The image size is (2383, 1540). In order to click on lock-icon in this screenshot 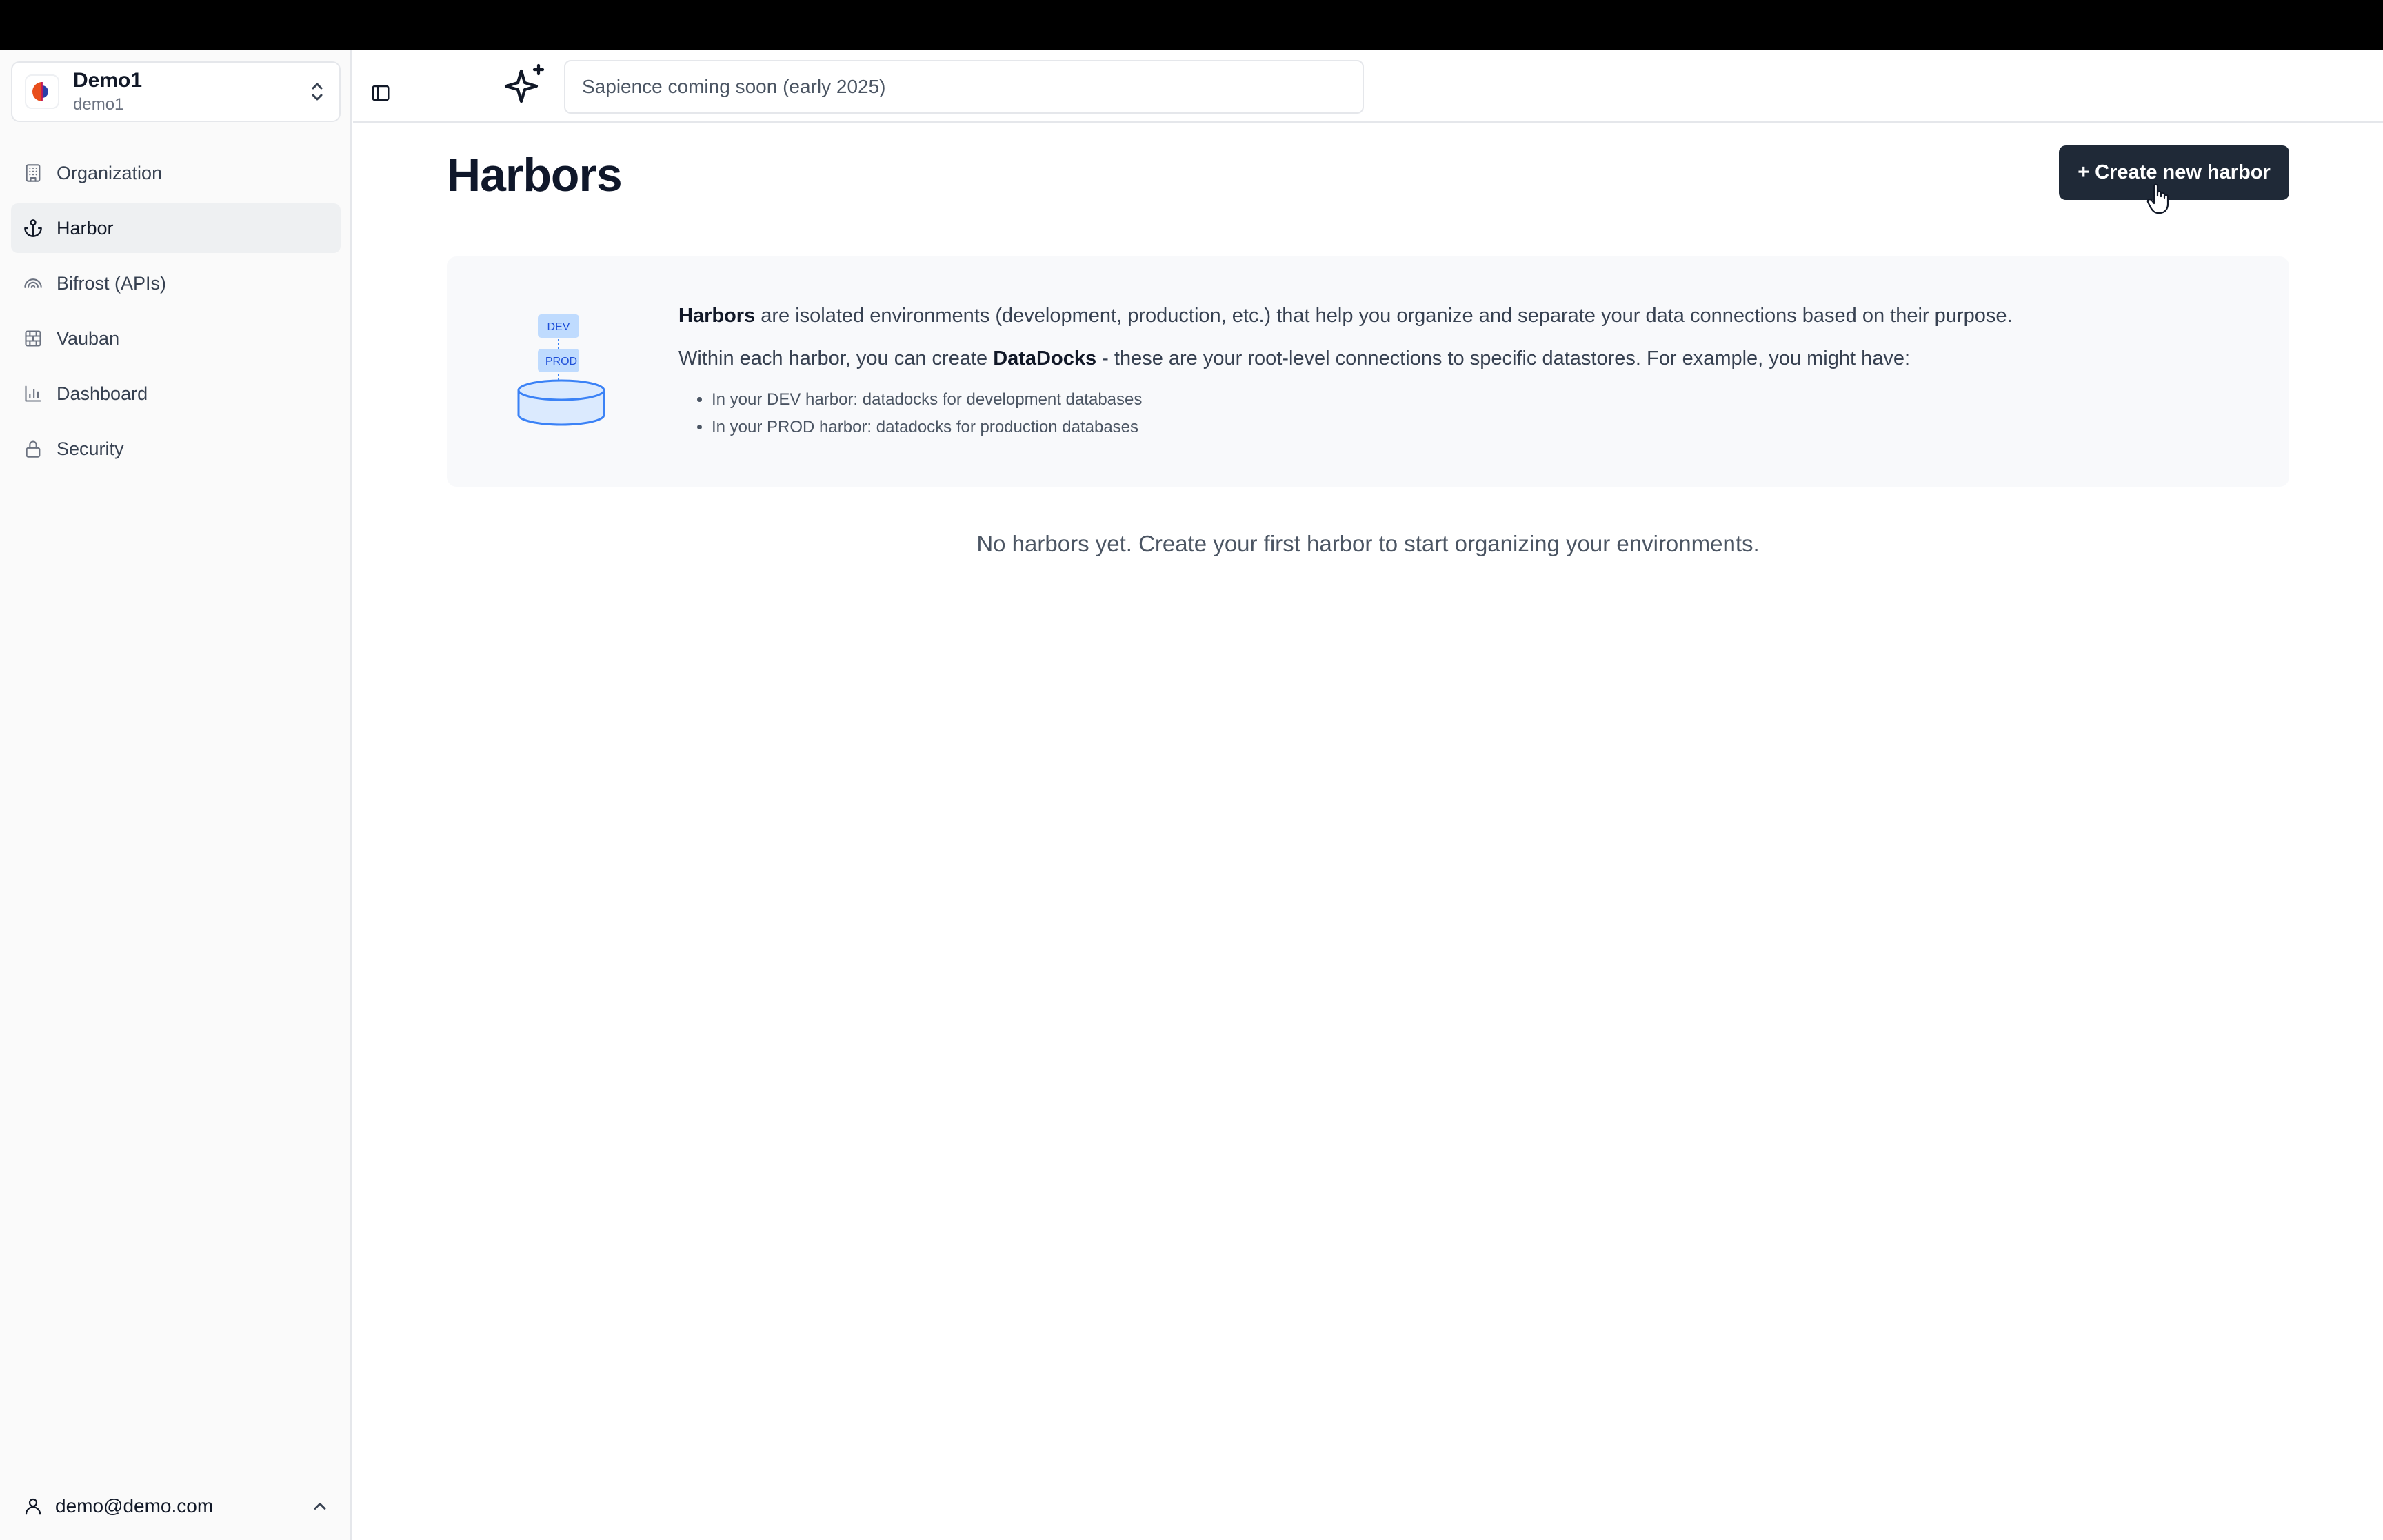, I will do `click(33, 449)`.